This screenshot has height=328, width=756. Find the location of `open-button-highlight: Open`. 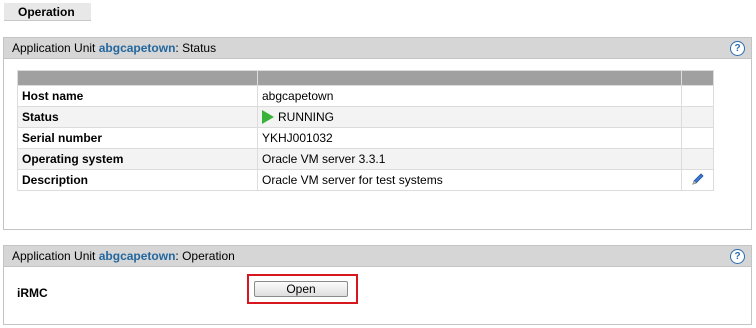

open-button-highlight: Open is located at coordinates (302, 289).